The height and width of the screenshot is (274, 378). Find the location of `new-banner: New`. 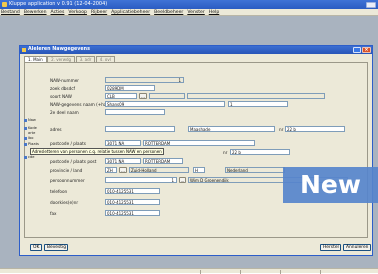

new-banner: New is located at coordinates (330, 185).